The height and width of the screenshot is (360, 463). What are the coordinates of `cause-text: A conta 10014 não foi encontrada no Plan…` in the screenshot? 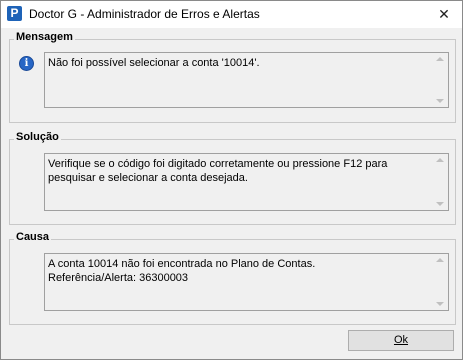 It's located at (182, 271).